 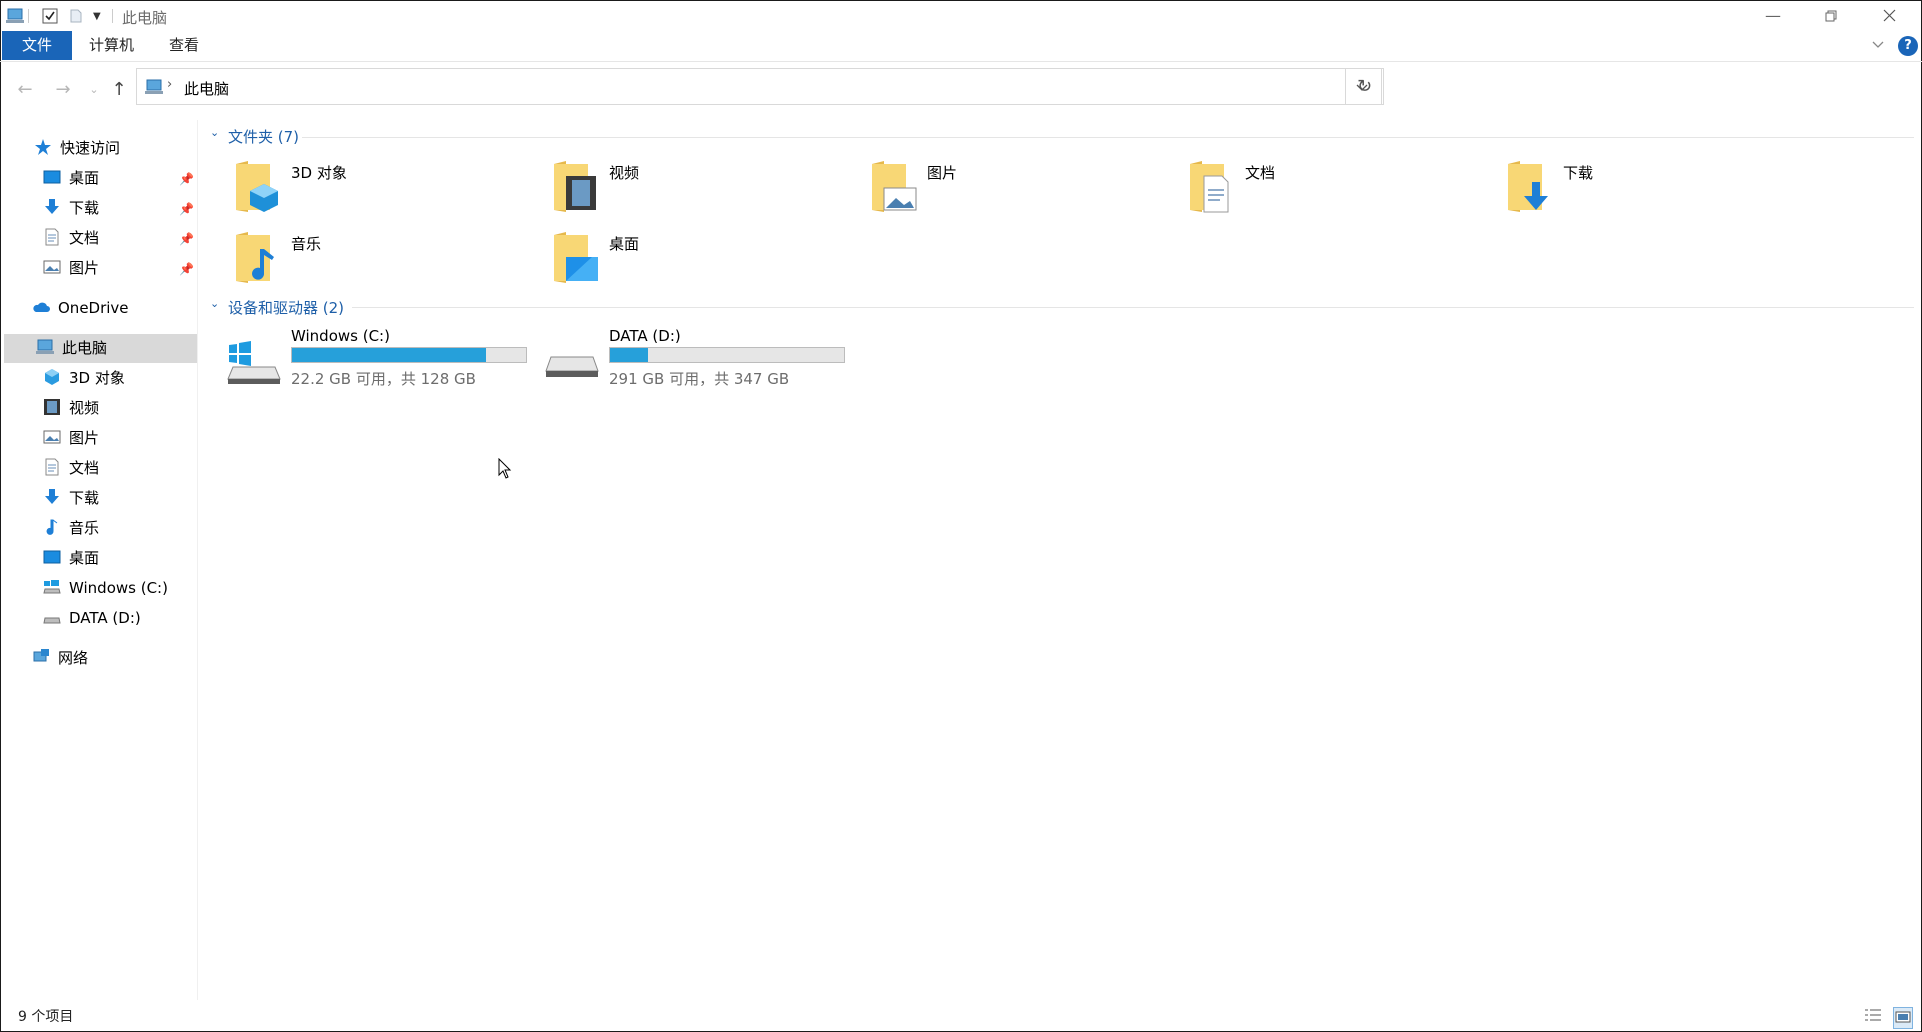 What do you see at coordinates (384, 264) in the screenshot?
I see `folder-music: 音乐` at bounding box center [384, 264].